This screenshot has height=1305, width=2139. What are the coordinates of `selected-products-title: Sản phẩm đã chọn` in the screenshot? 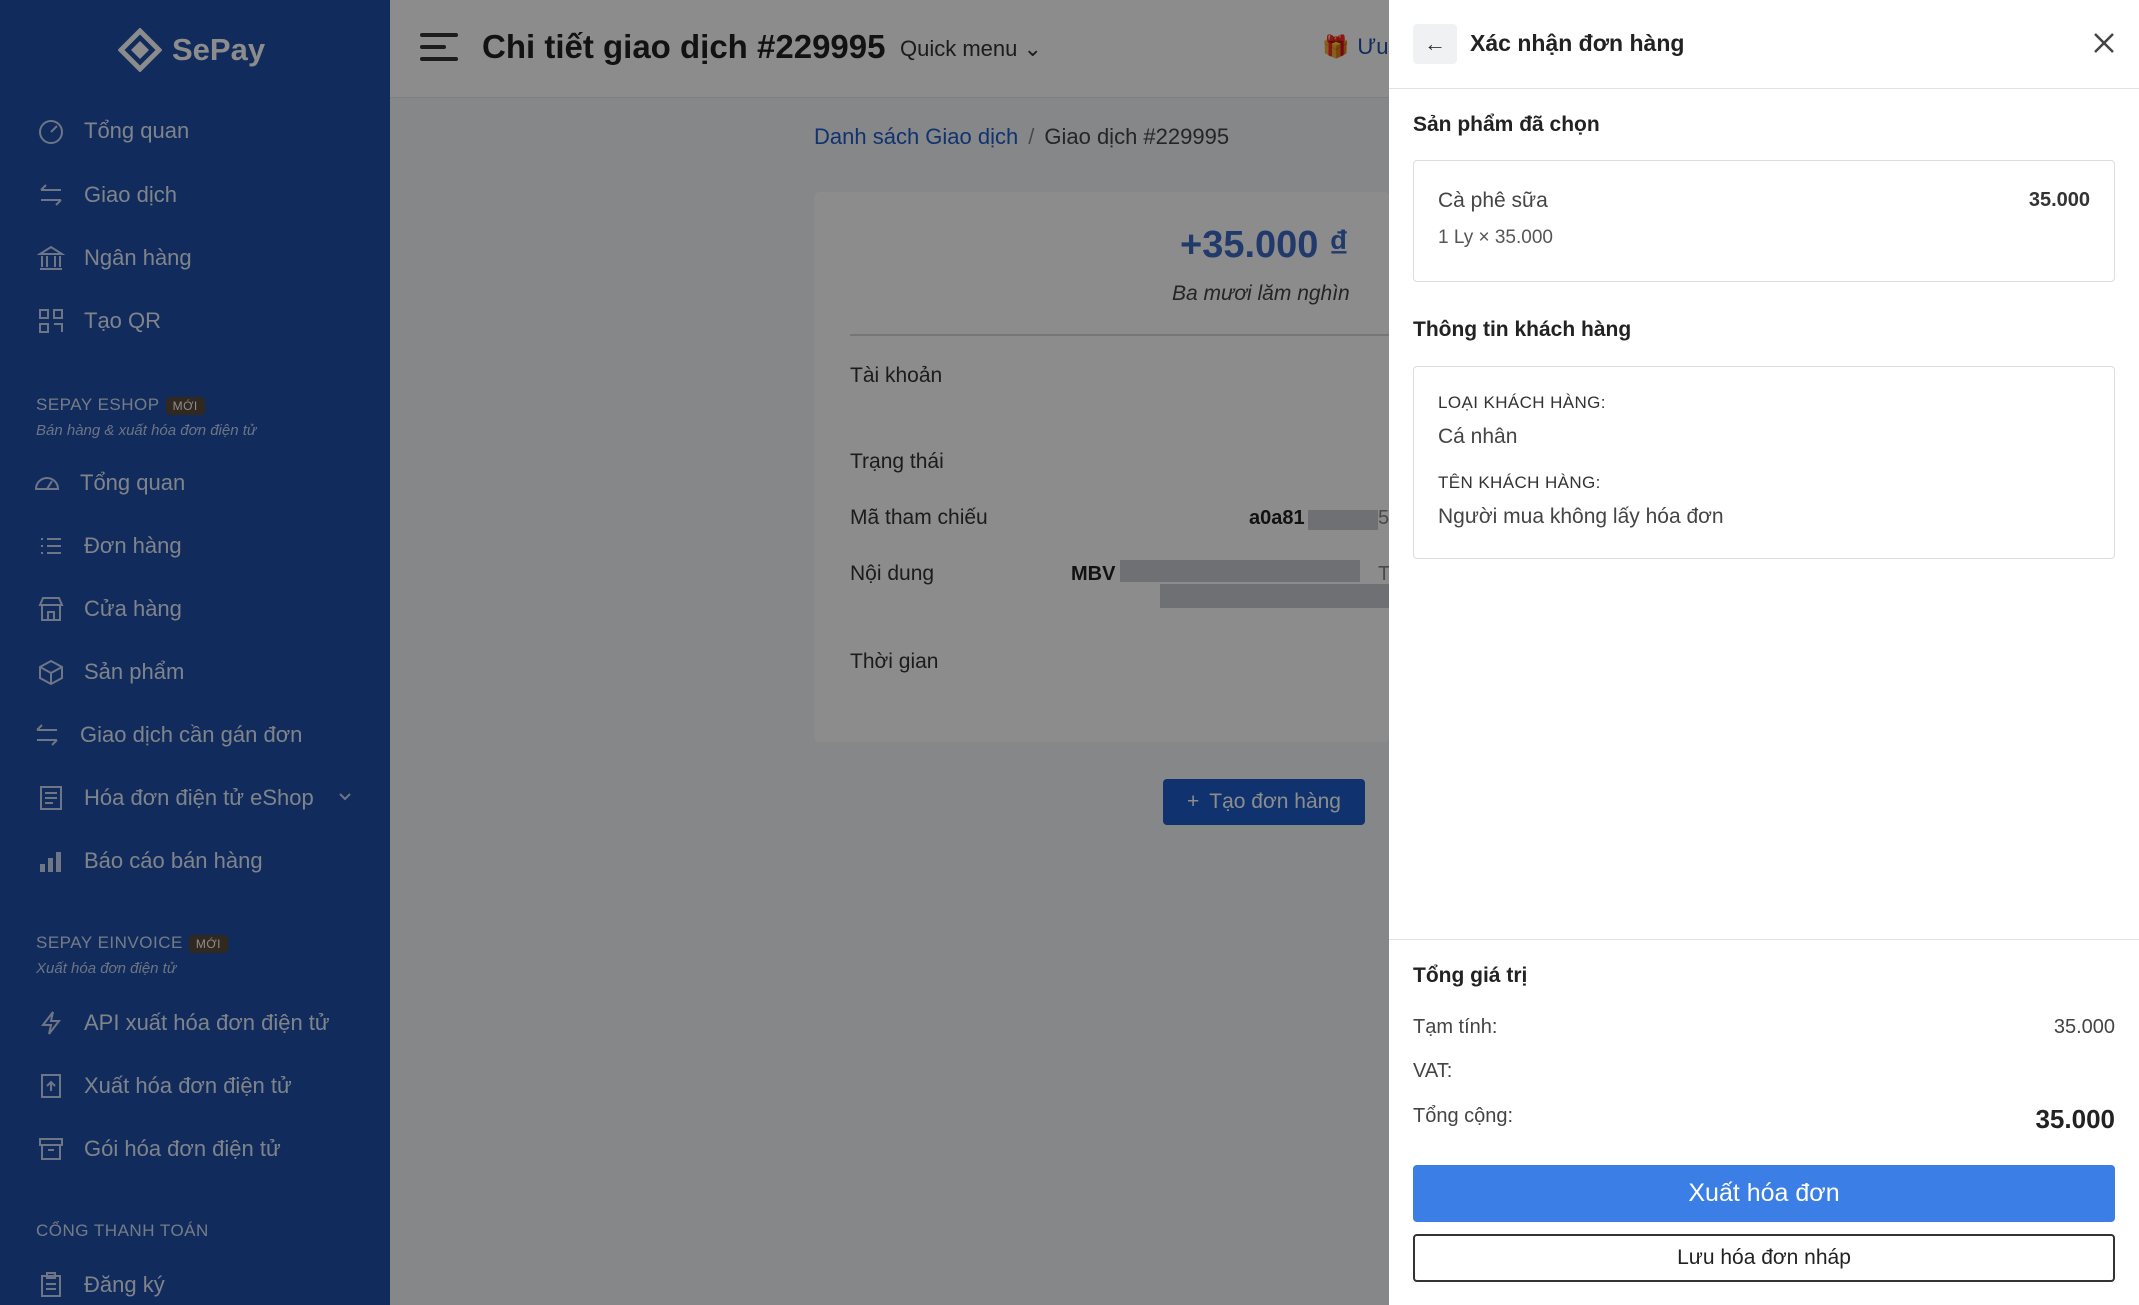 It's located at (1506, 124).